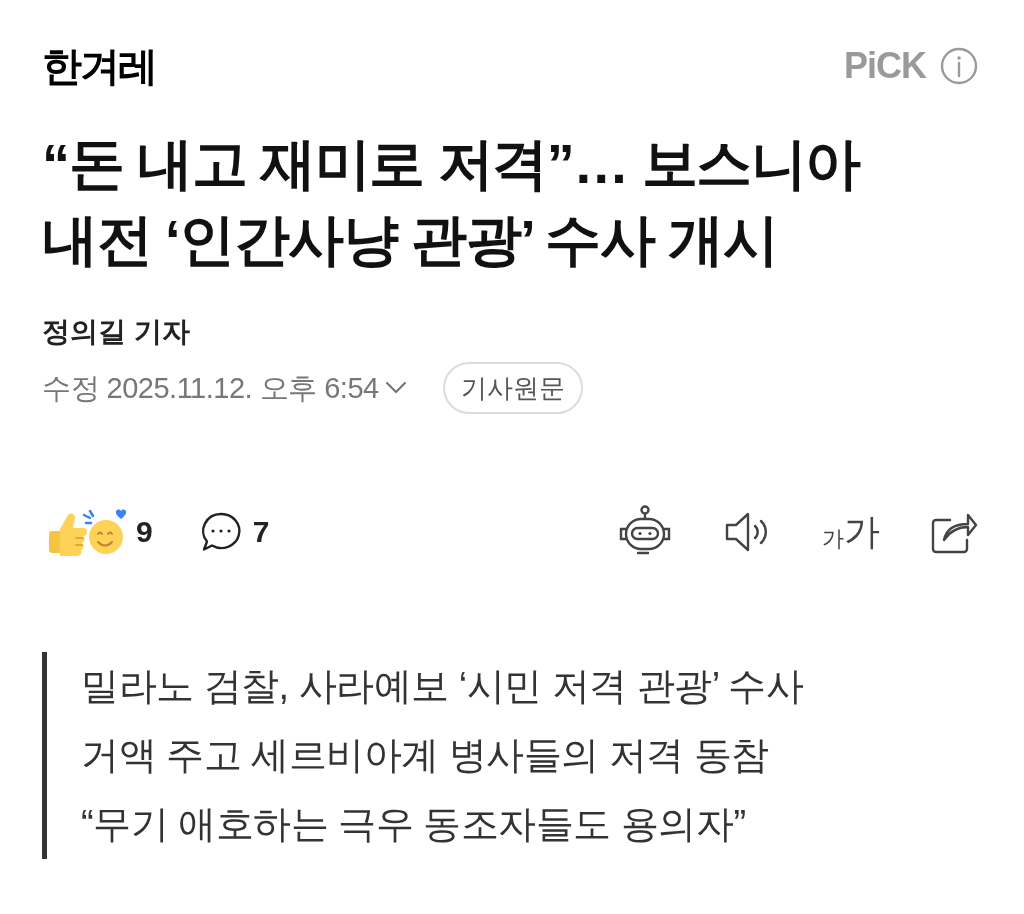  What do you see at coordinates (414, 824) in the screenshot?
I see `summary-line: “무기 애호하는 극우 동조자들도 용의자”` at bounding box center [414, 824].